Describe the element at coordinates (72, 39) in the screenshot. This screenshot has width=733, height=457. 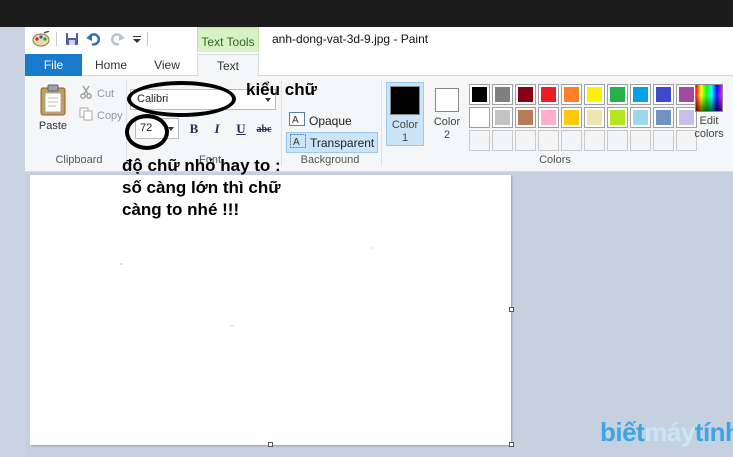
I see `save-icon` at that location.